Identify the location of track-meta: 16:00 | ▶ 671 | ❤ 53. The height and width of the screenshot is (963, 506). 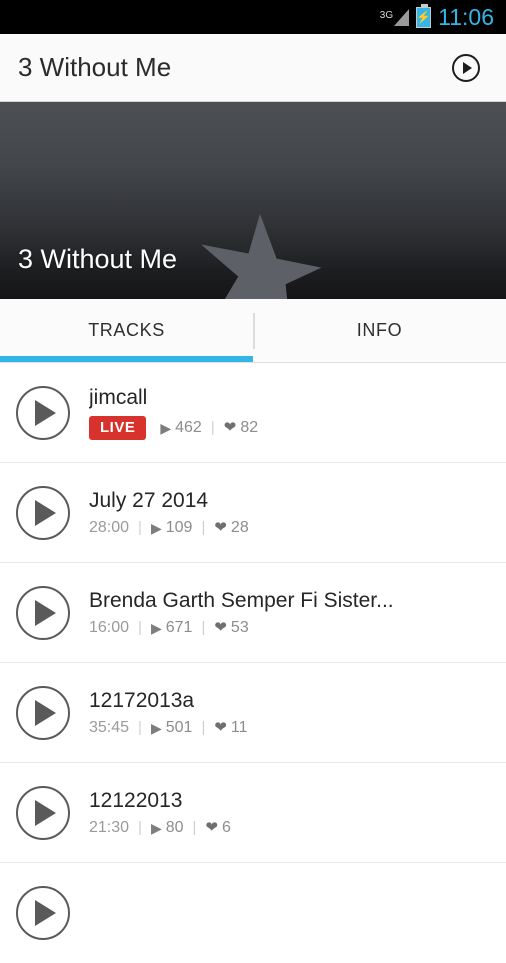
(241, 628).